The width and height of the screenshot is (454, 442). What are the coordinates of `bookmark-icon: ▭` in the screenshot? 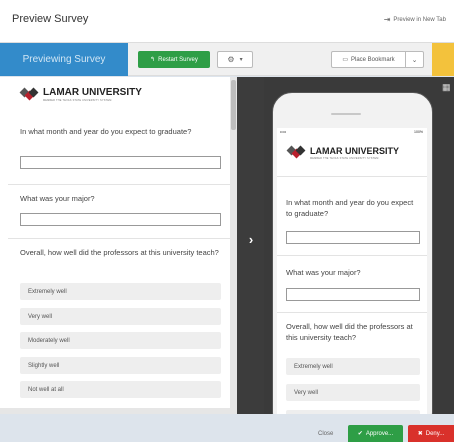 It's located at (345, 60).